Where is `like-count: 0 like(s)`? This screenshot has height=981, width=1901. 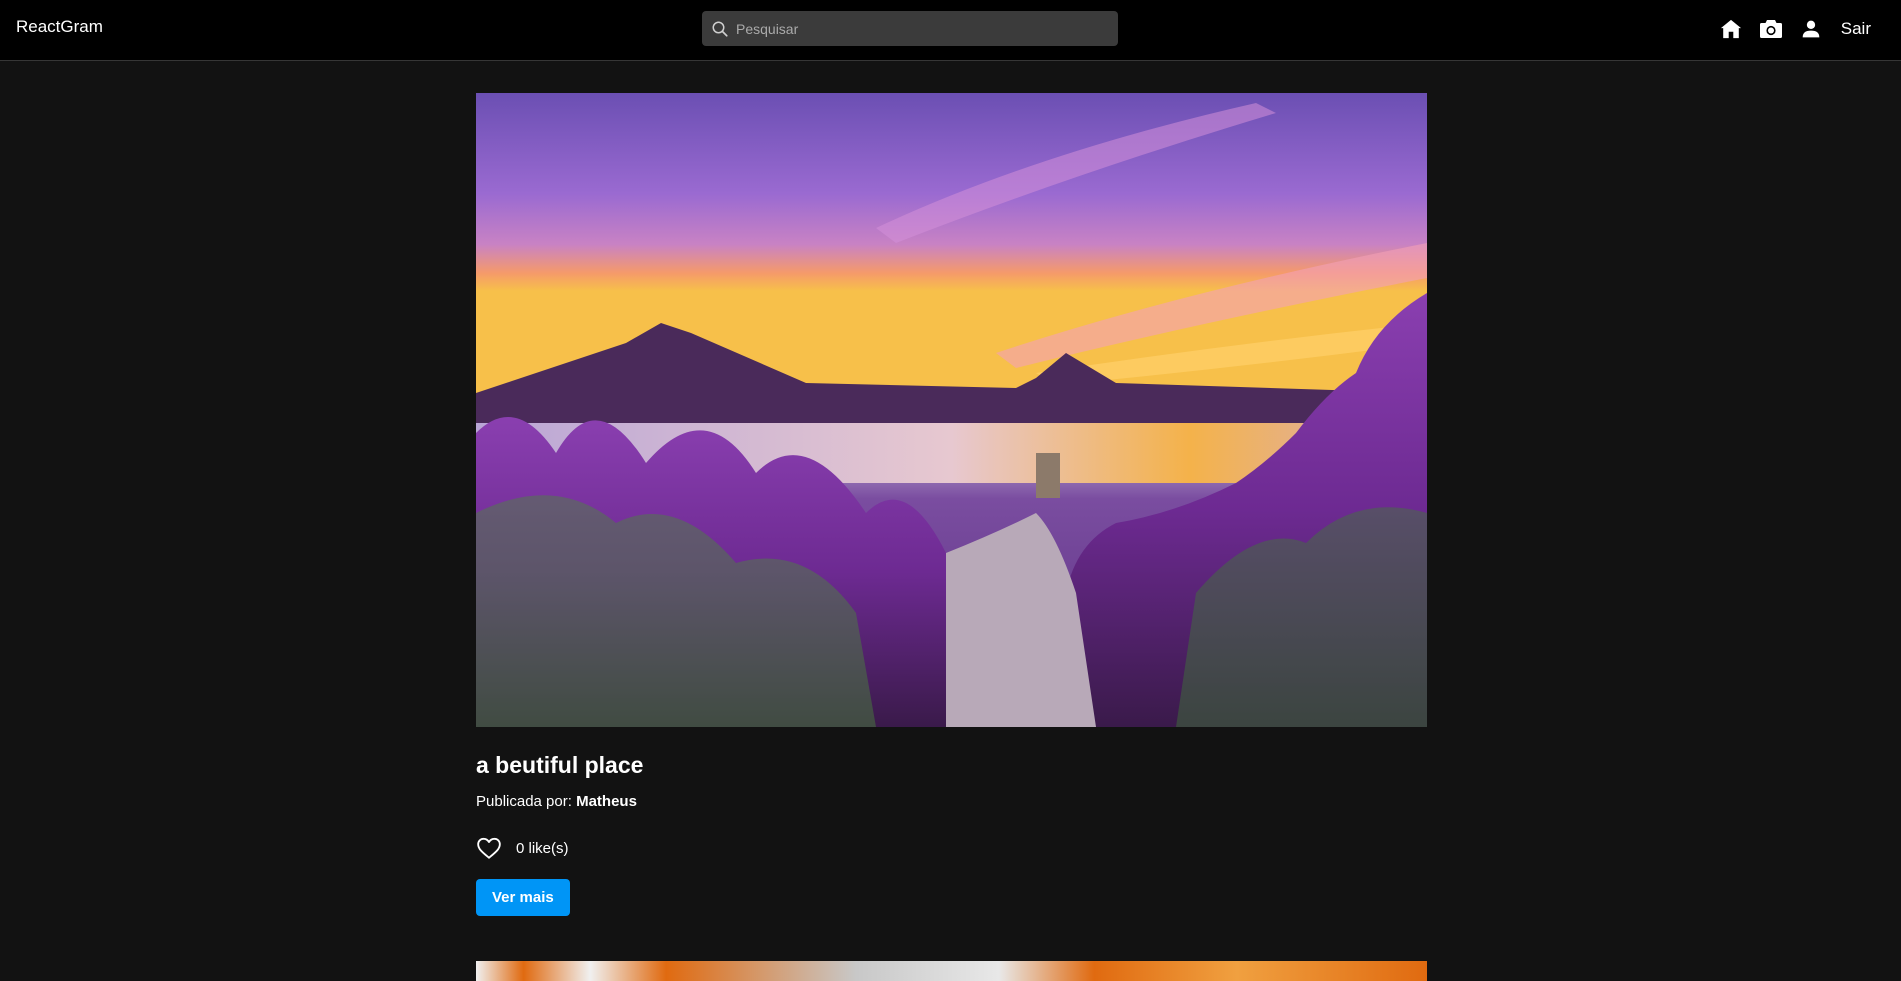 like-count: 0 like(s) is located at coordinates (542, 848).